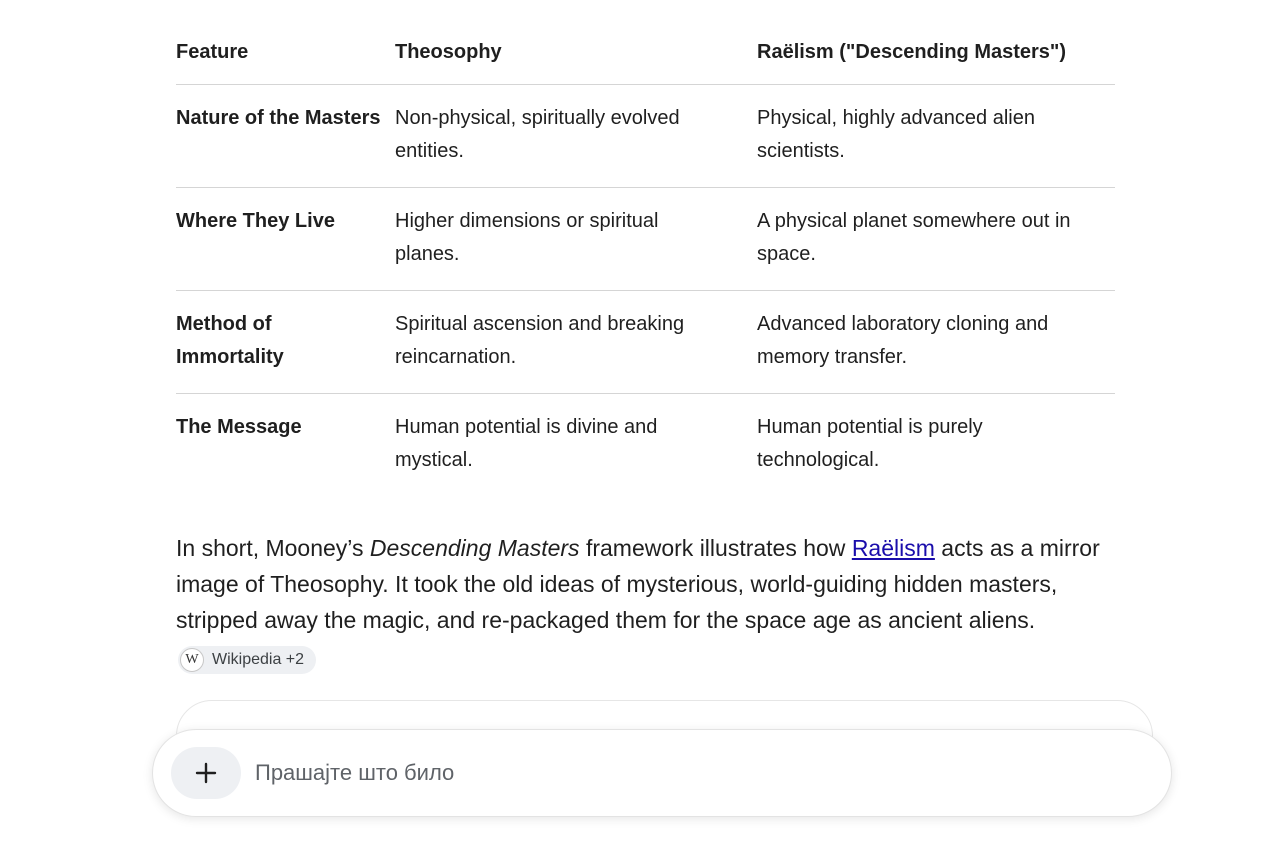 Image resolution: width=1280 pixels, height=847 pixels. I want to click on table-header-cell: Feature, so click(285, 52).